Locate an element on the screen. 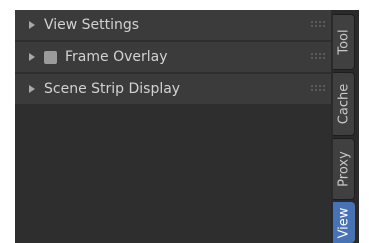  tab-tool: Tool is located at coordinates (344, 42).